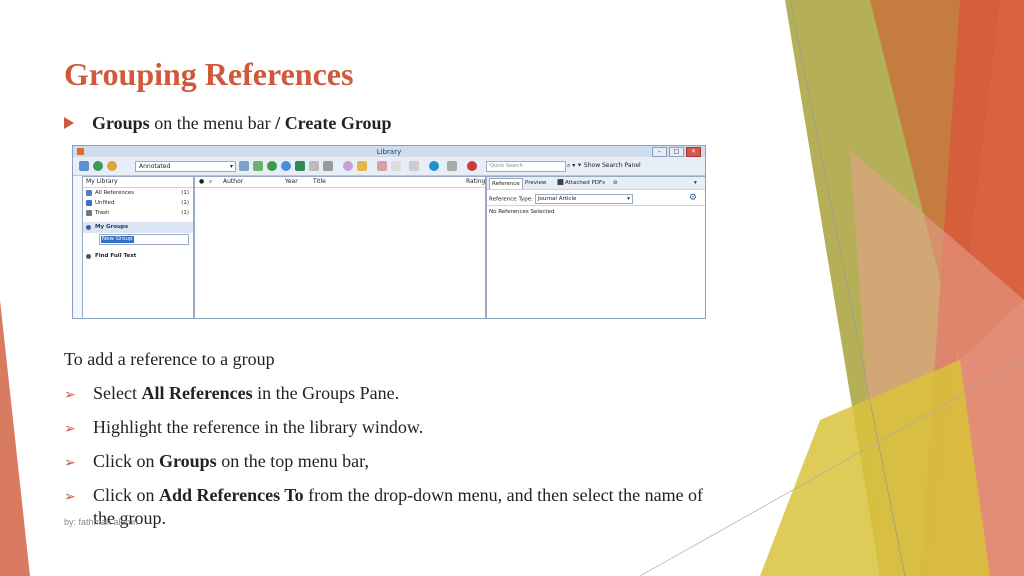  Describe the element at coordinates (98, 166) in the screenshot. I see `online-search-mode-icon` at that location.